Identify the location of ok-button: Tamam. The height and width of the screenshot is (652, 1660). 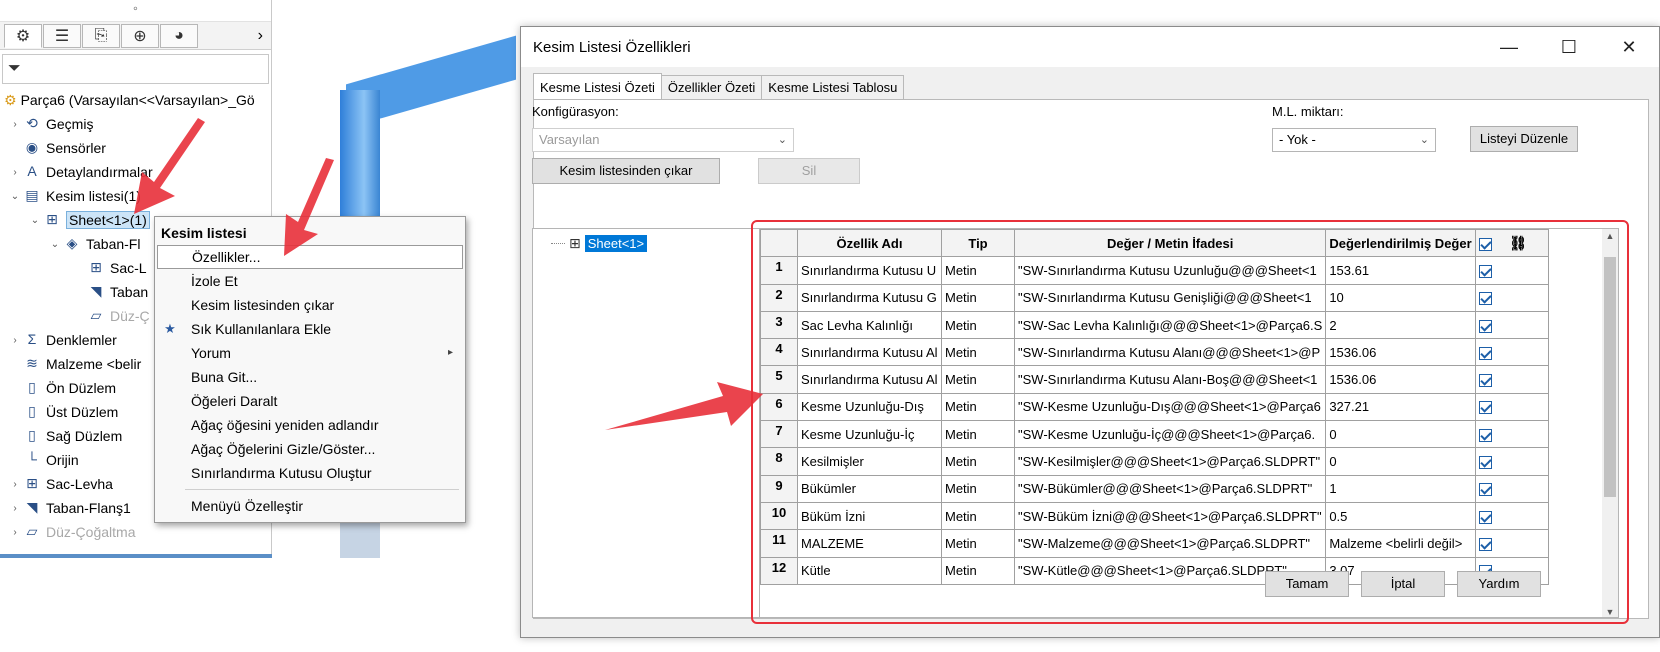
(1307, 584).